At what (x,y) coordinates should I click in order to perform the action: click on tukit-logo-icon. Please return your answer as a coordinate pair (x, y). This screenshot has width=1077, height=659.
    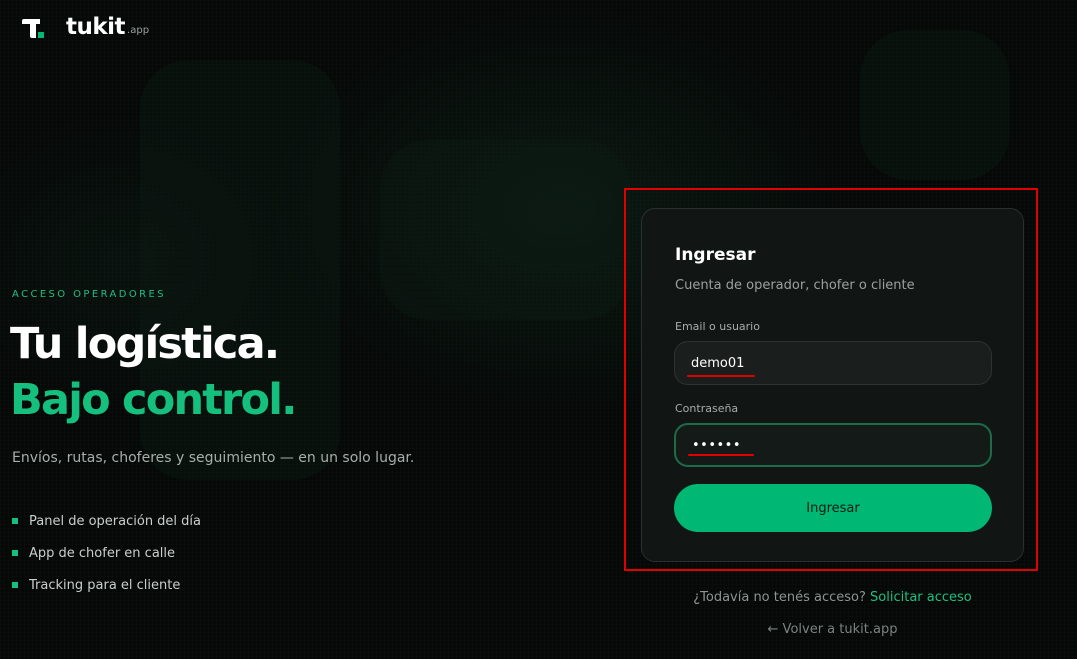
    Looking at the image, I should click on (34, 28).